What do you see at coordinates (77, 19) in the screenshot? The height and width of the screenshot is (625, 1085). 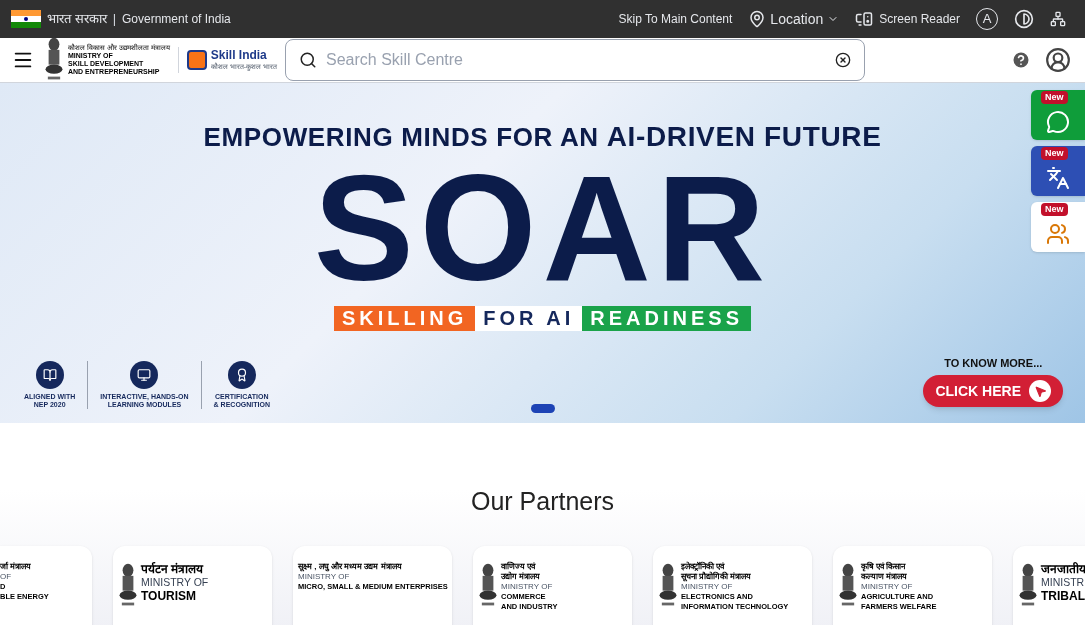 I see `hindi-government-label: भारत सरकार` at bounding box center [77, 19].